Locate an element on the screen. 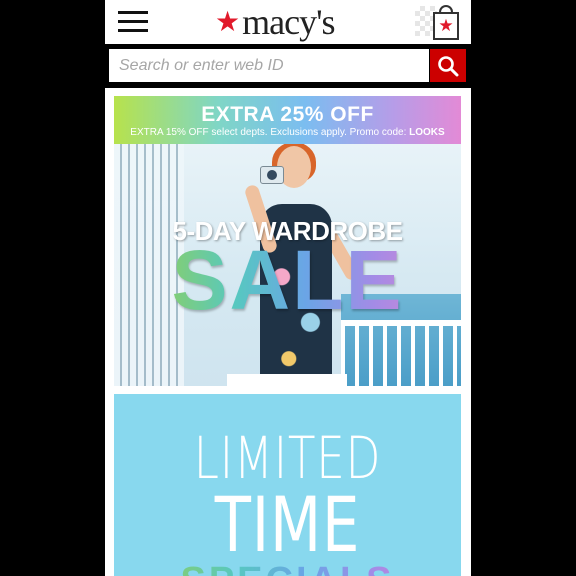 This screenshot has width=576, height=576. bag-star-icon: ★ is located at coordinates (446, 26).